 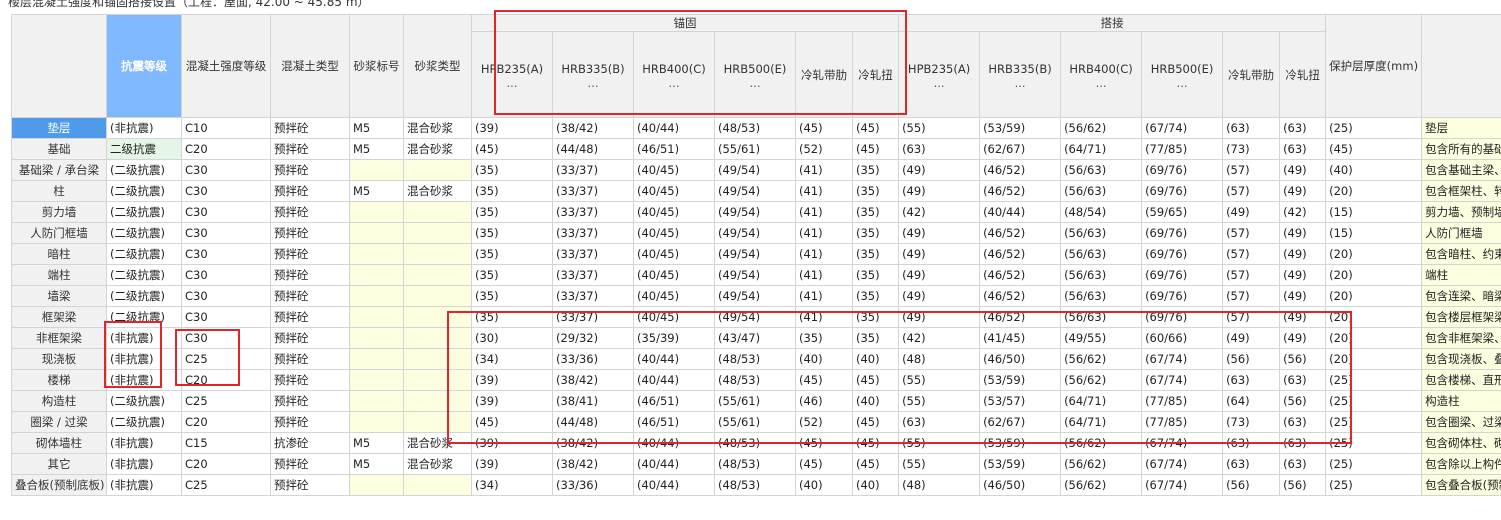 What do you see at coordinates (59, 128) in the screenshot?
I see `row-header: 垫层` at bounding box center [59, 128].